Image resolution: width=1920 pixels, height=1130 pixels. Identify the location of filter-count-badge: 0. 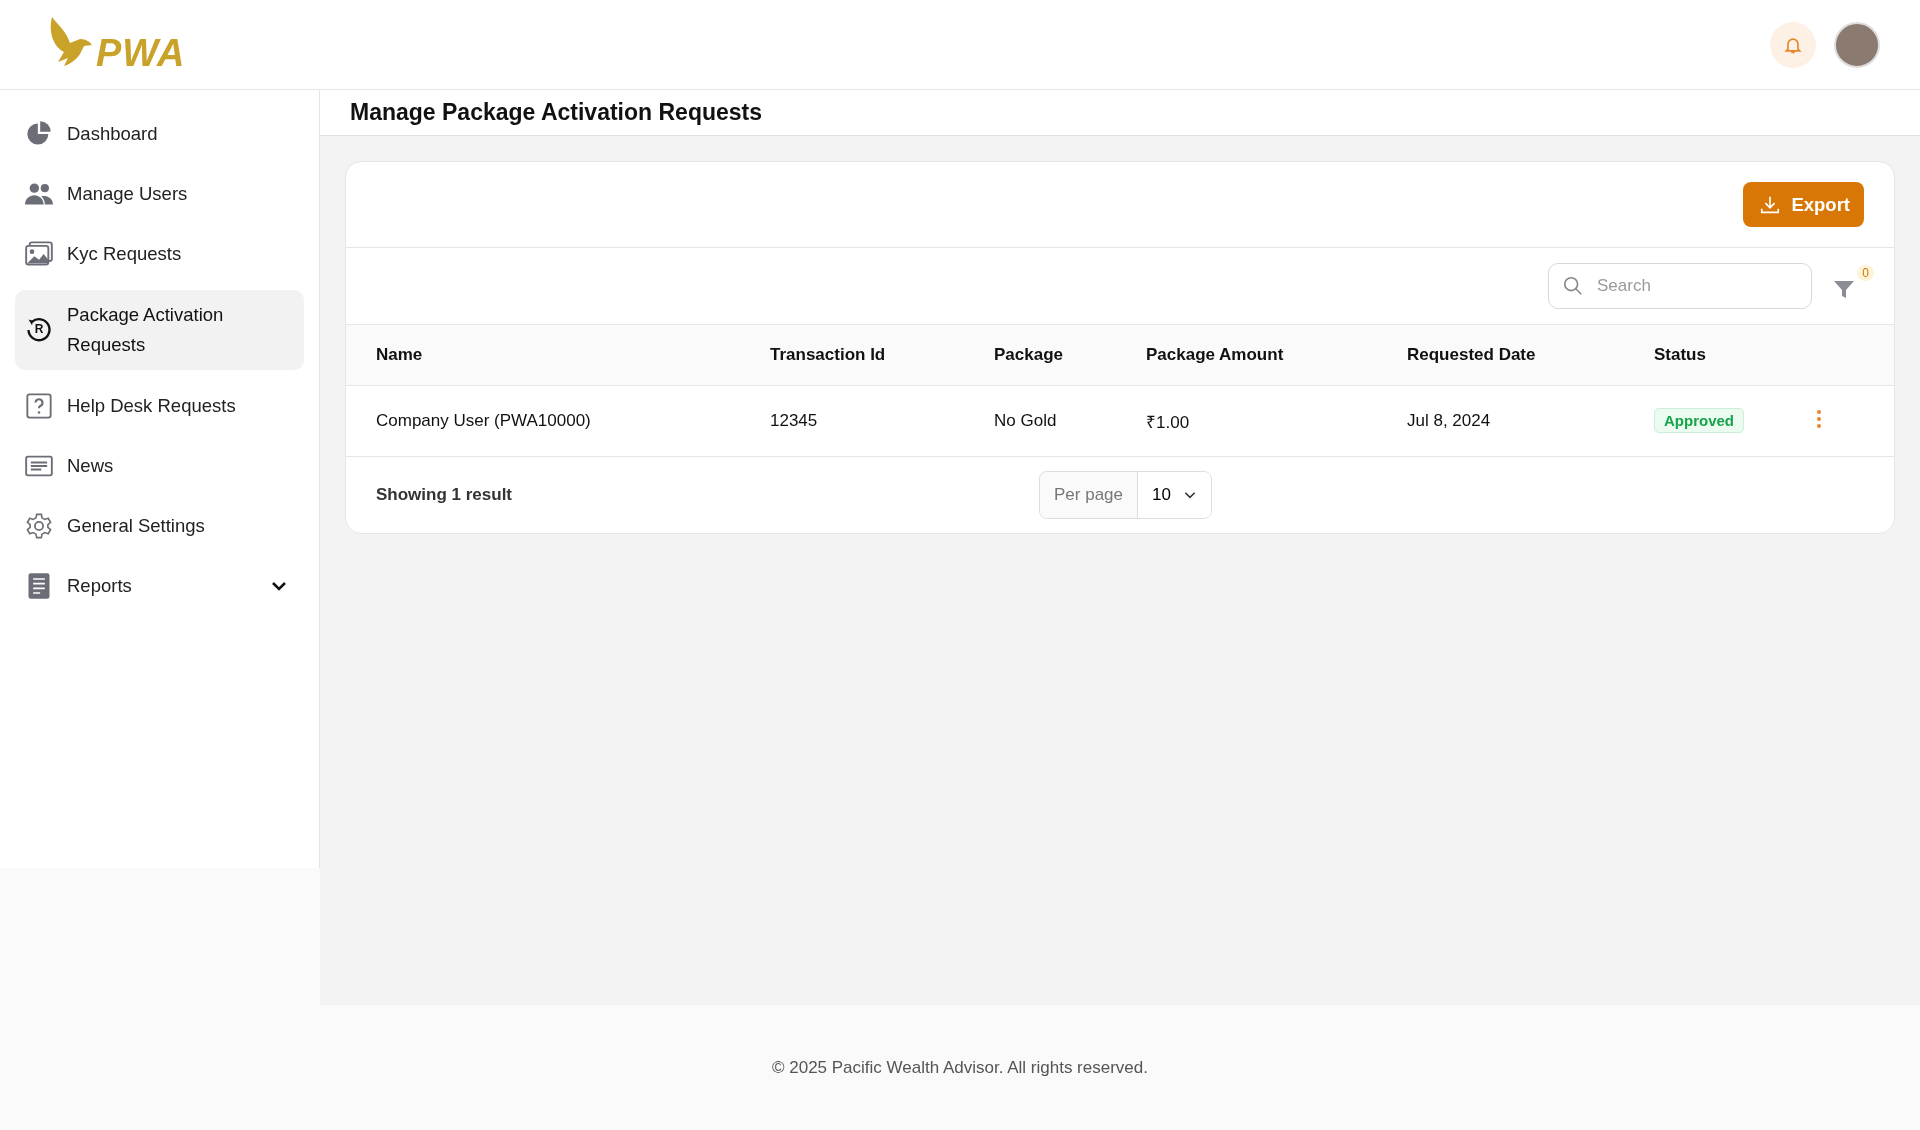
(1865, 273).